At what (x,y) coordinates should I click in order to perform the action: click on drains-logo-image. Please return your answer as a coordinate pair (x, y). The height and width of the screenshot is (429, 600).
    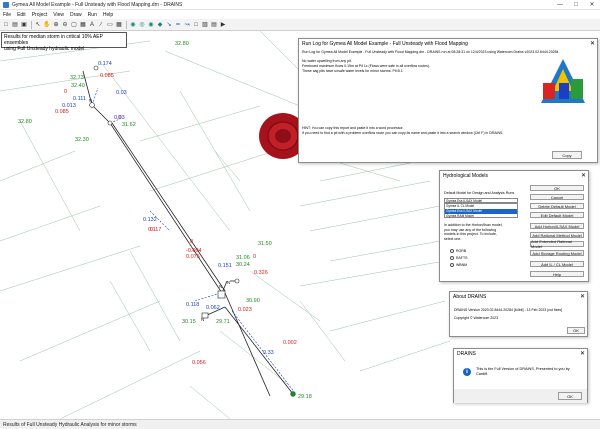
    Looking at the image, I should click on (563, 81).